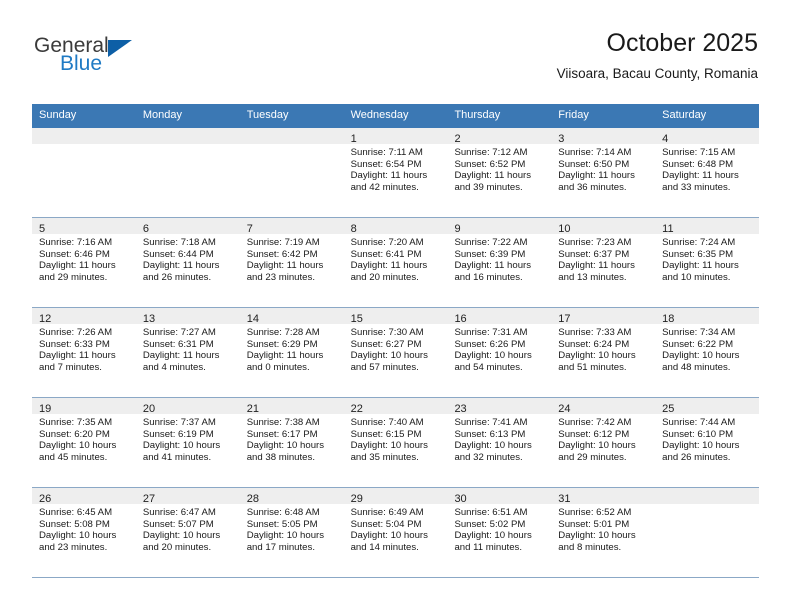 The image size is (792, 612). What do you see at coordinates (177, 547) in the screenshot?
I see `day-detail-line: and 20 minutes.` at bounding box center [177, 547].